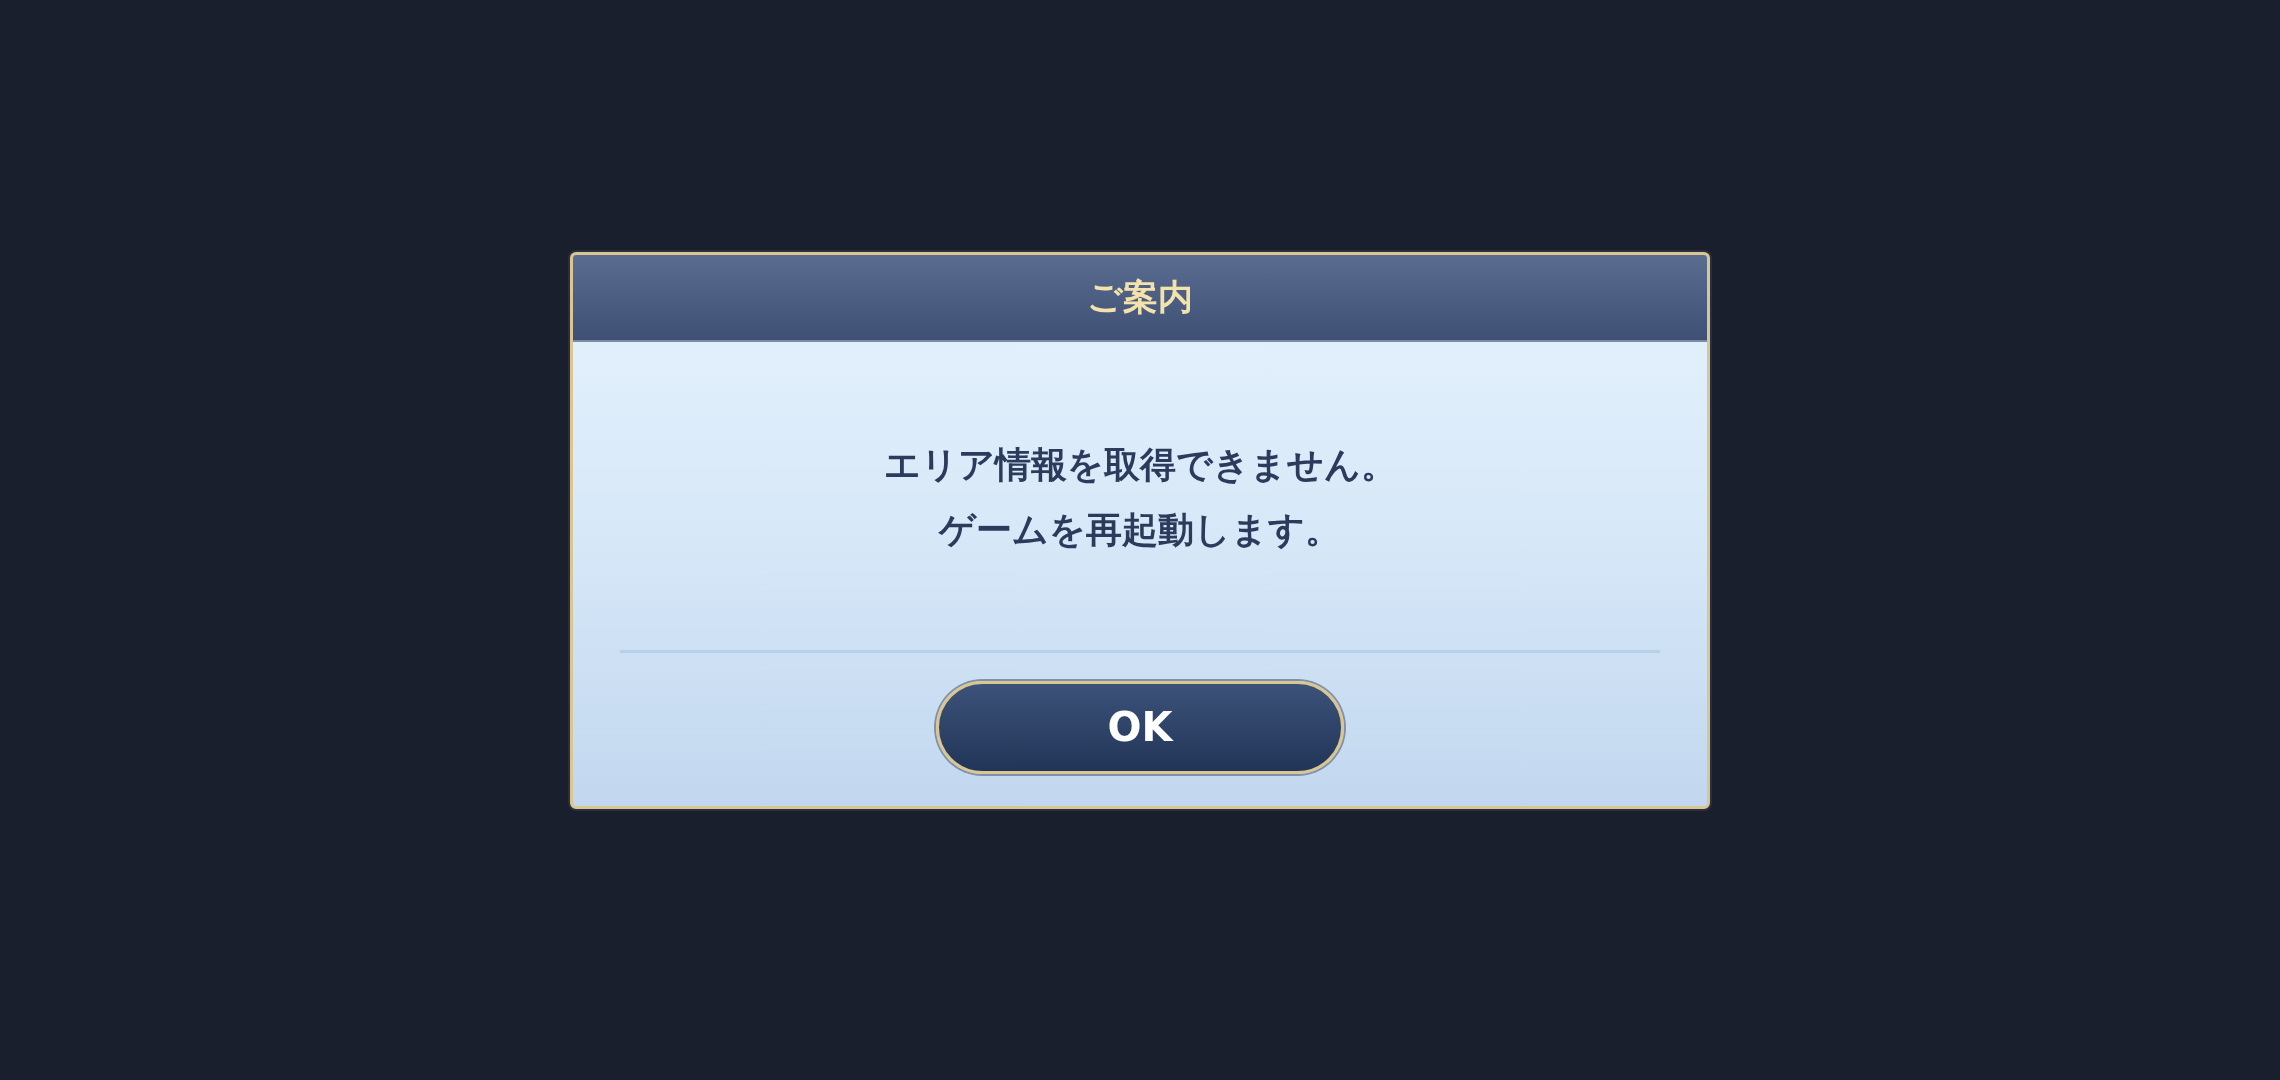  I want to click on dialog-message: エリア情報を取得できません。 ゲームを再起動します。, so click(1140, 497).